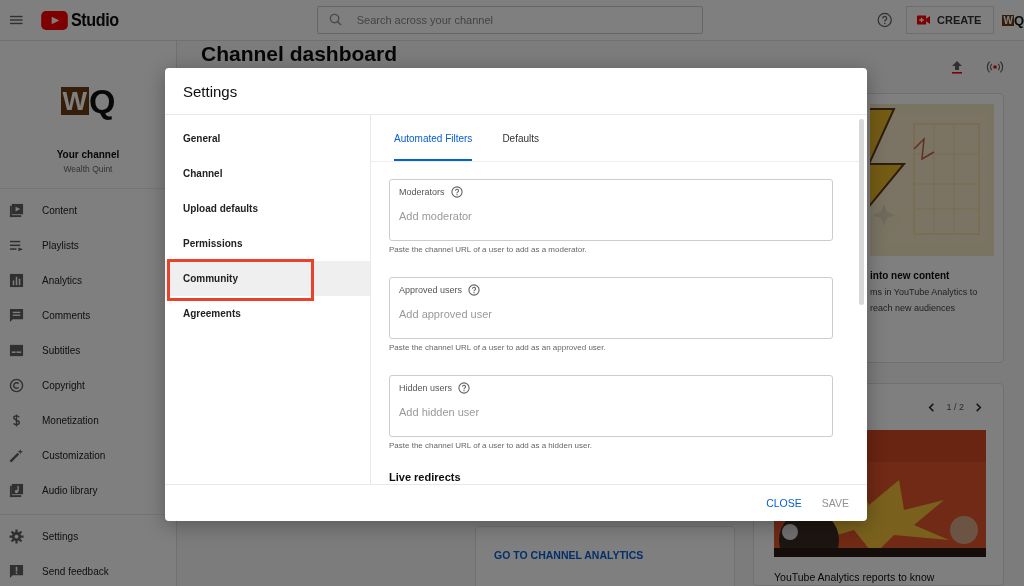  What do you see at coordinates (16, 20) in the screenshot?
I see `menu-icon` at bounding box center [16, 20].